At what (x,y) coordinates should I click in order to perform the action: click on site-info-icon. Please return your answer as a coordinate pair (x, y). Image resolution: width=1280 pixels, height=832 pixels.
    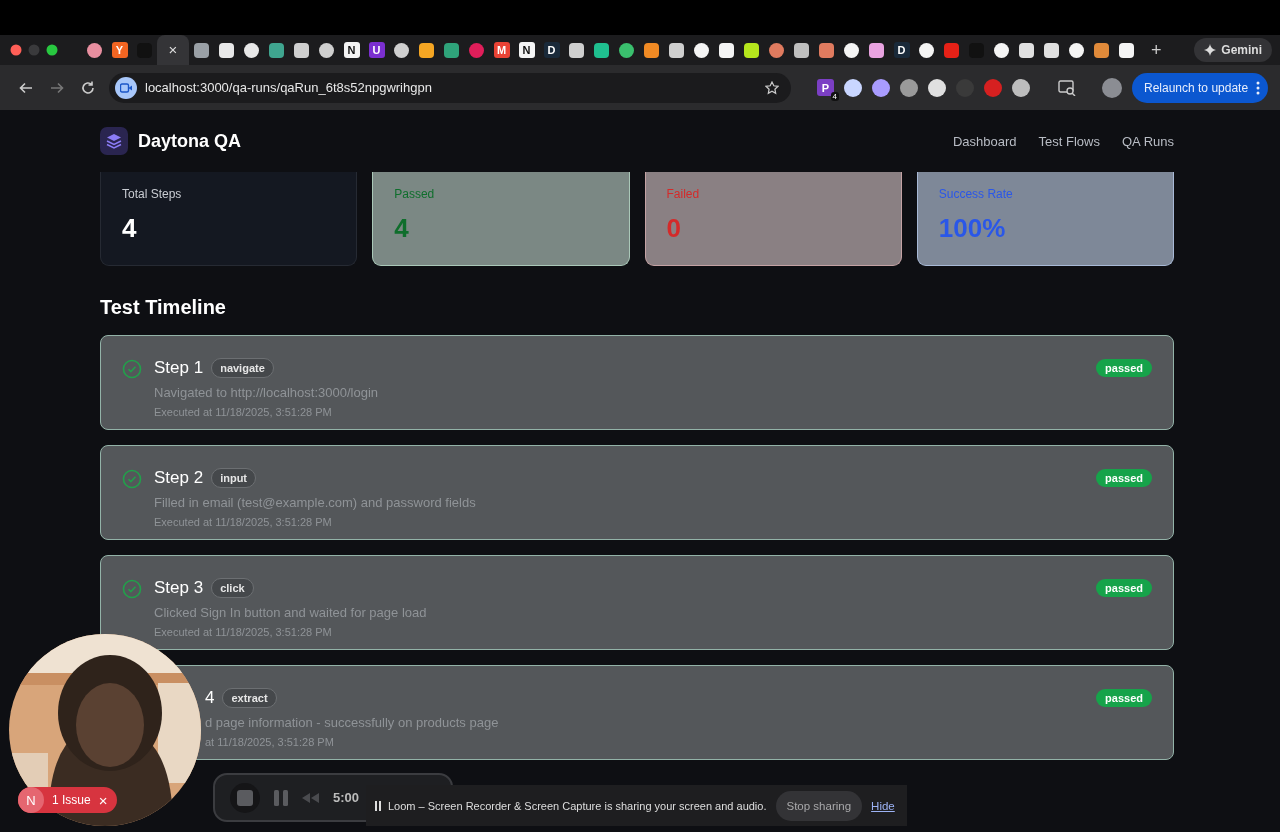
    Looking at the image, I should click on (126, 87).